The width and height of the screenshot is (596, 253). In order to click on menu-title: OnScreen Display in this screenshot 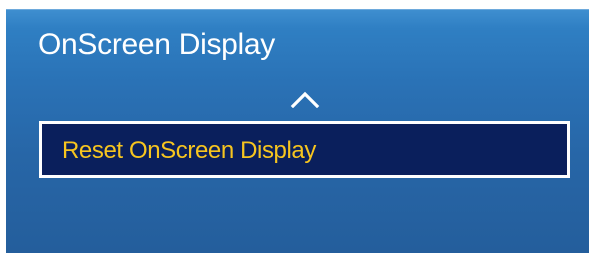, I will do `click(156, 44)`.